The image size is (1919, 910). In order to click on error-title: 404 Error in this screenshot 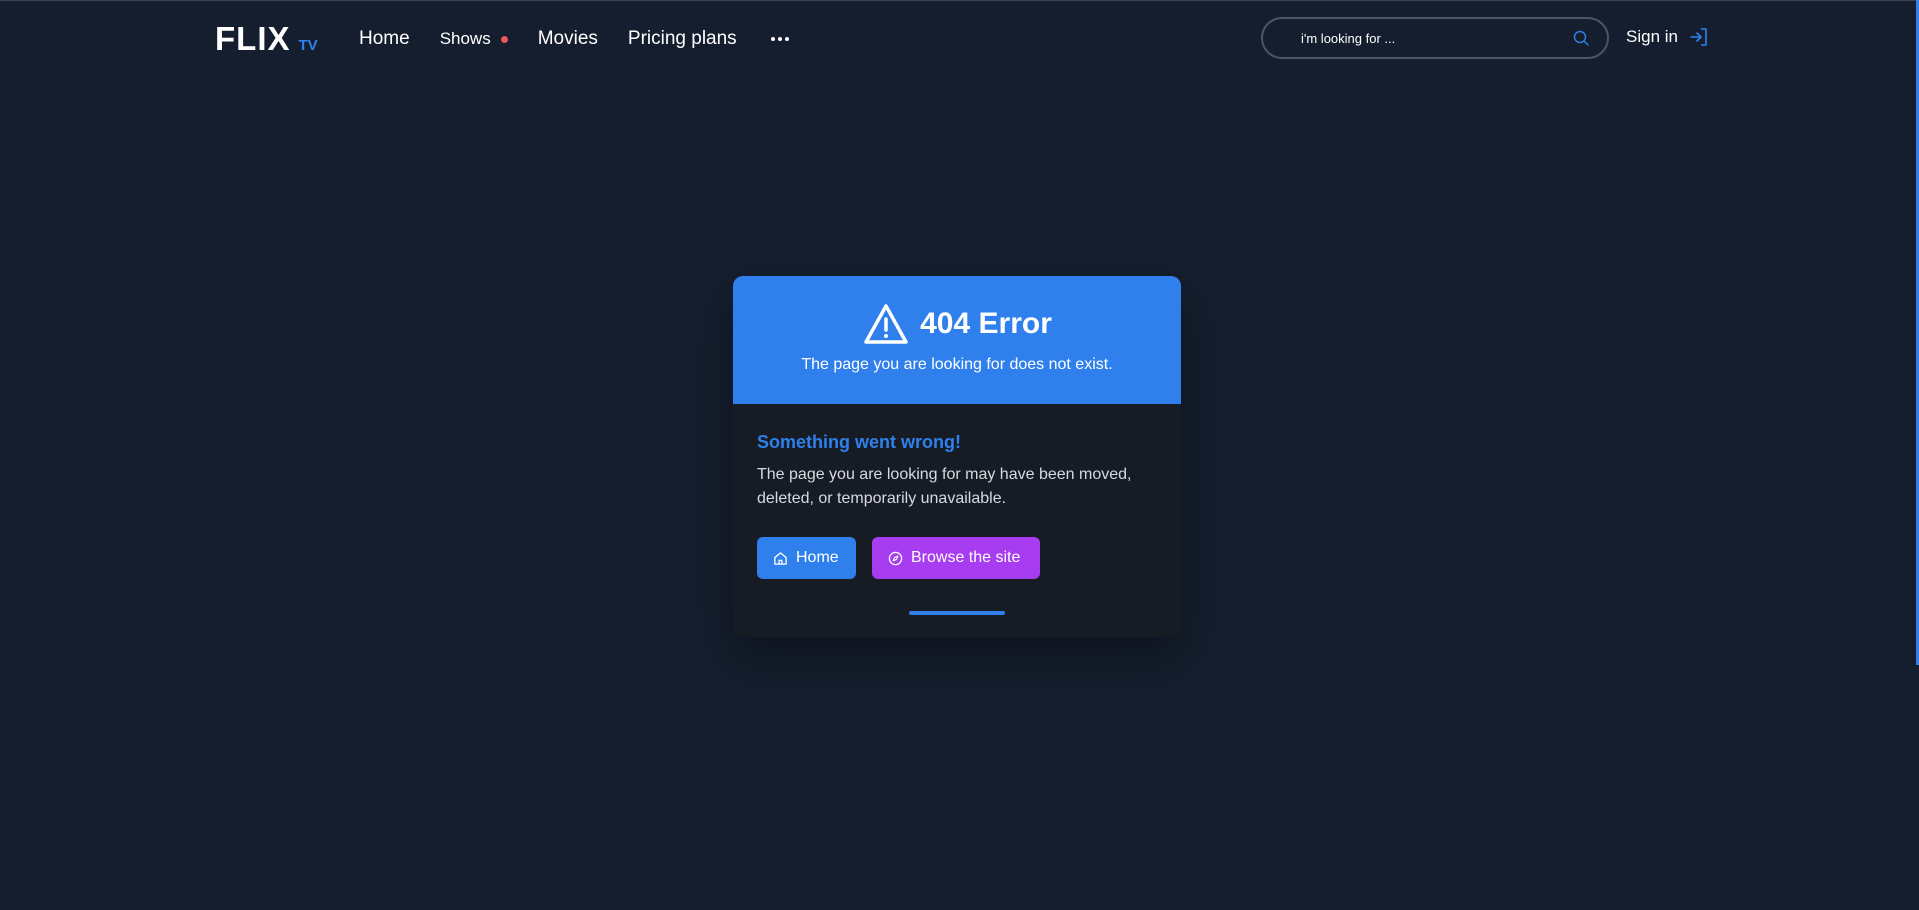, I will do `click(986, 323)`.